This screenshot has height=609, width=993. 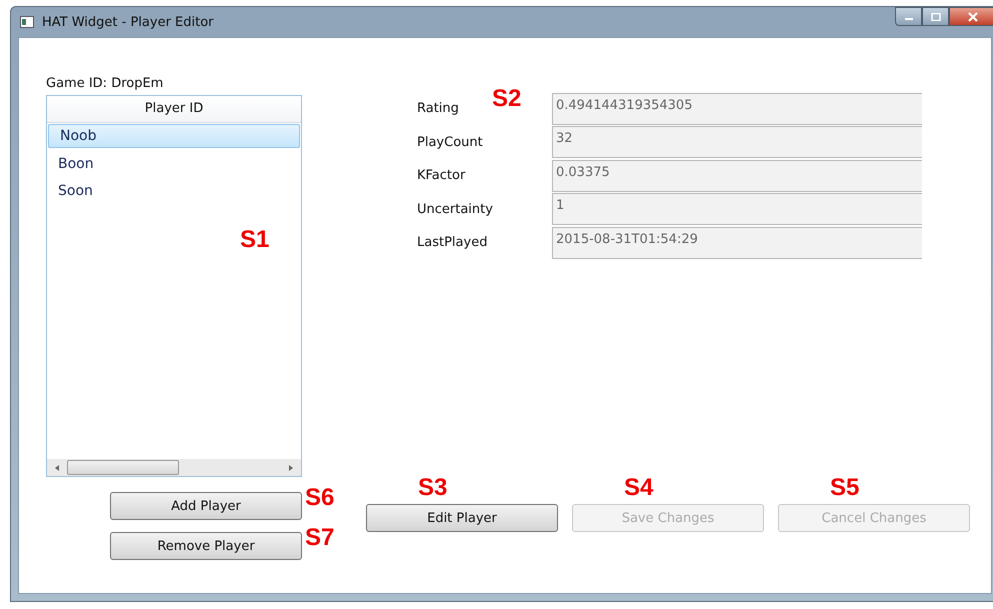 I want to click on annotation-marker: S4, so click(x=639, y=488).